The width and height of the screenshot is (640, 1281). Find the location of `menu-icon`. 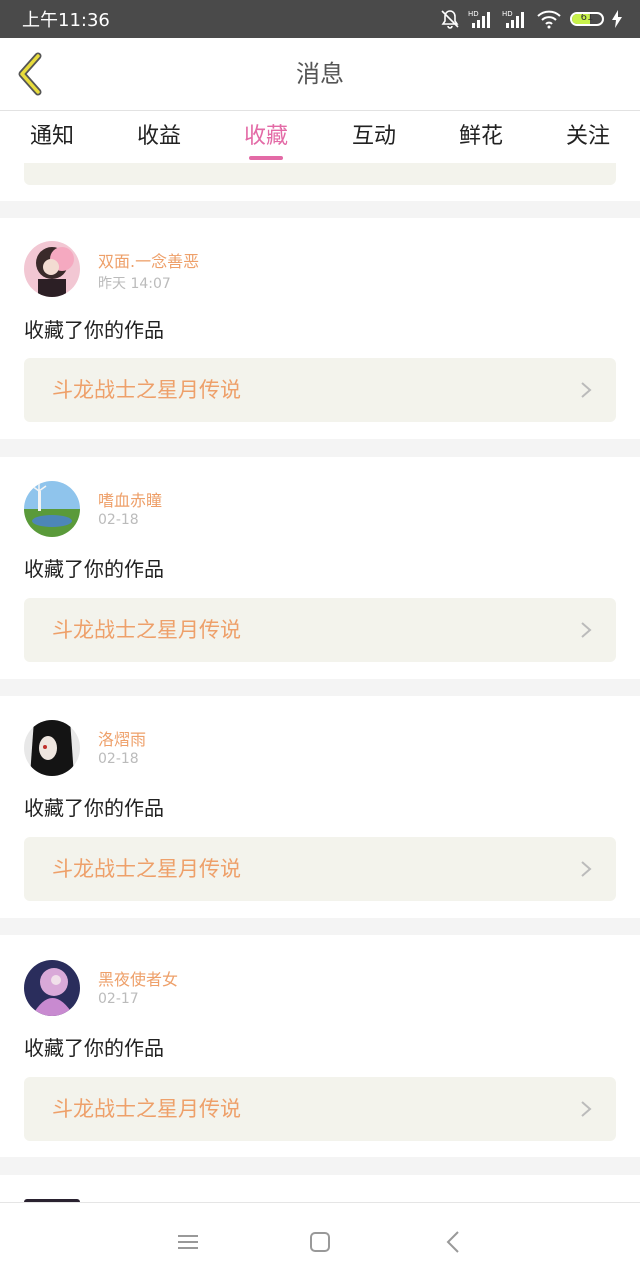

menu-icon is located at coordinates (188, 1242).